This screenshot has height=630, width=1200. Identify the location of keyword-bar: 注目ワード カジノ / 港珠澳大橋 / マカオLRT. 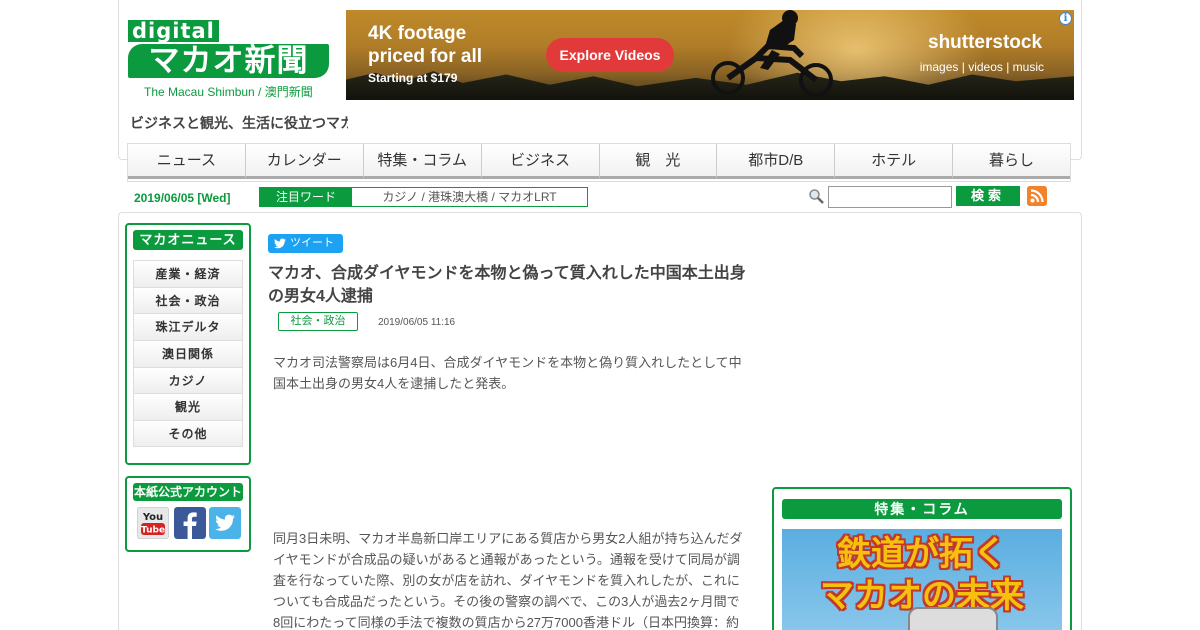
(423, 197).